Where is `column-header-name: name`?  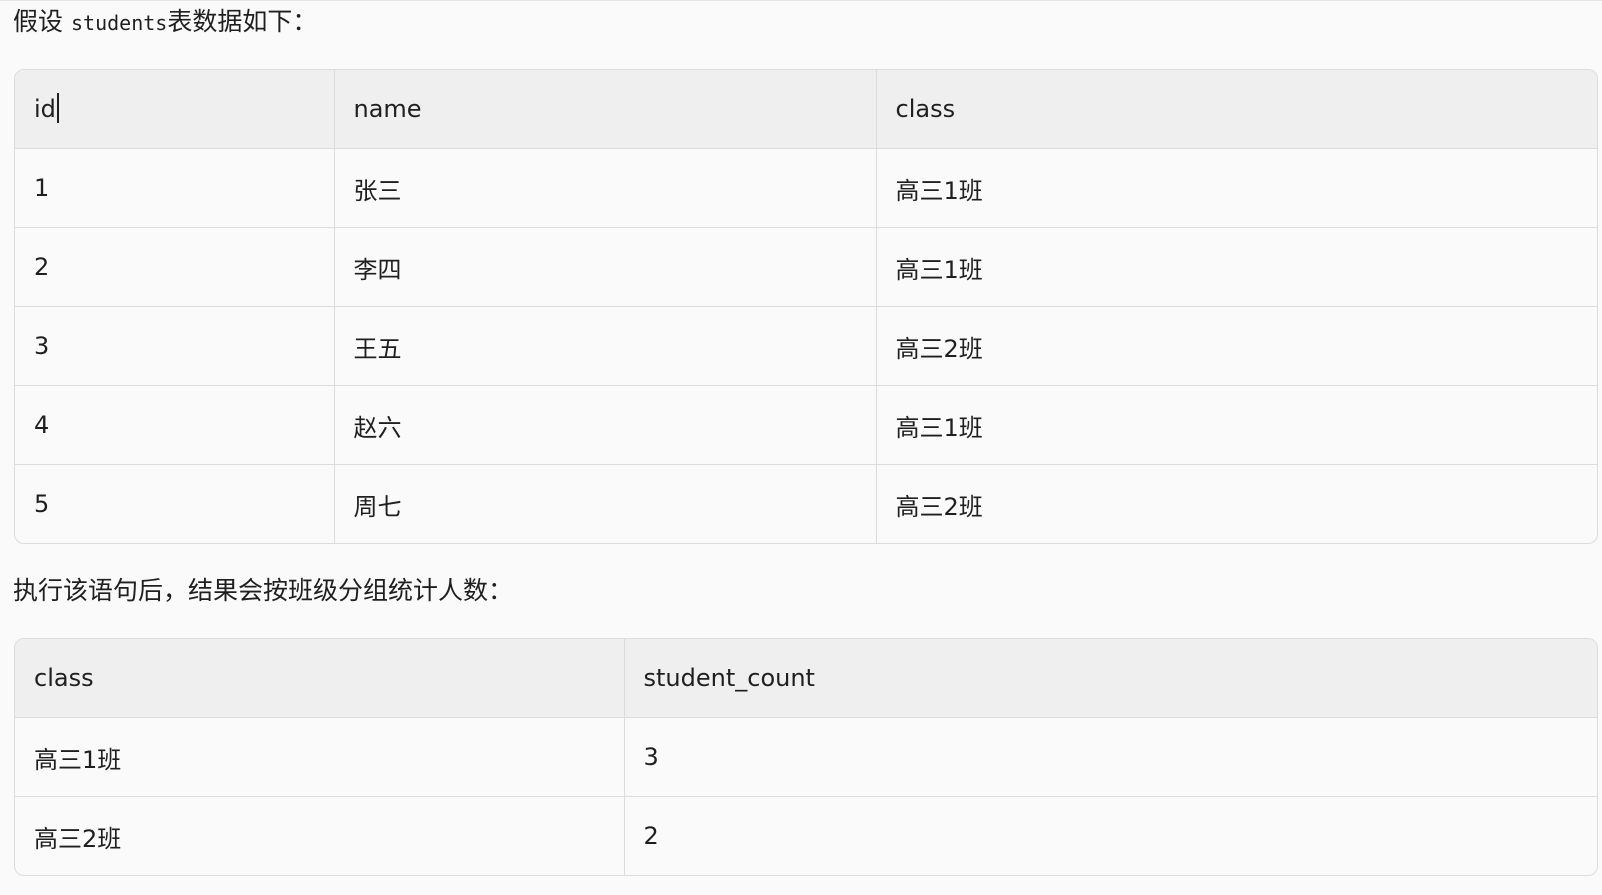
column-header-name: name is located at coordinates (605, 109).